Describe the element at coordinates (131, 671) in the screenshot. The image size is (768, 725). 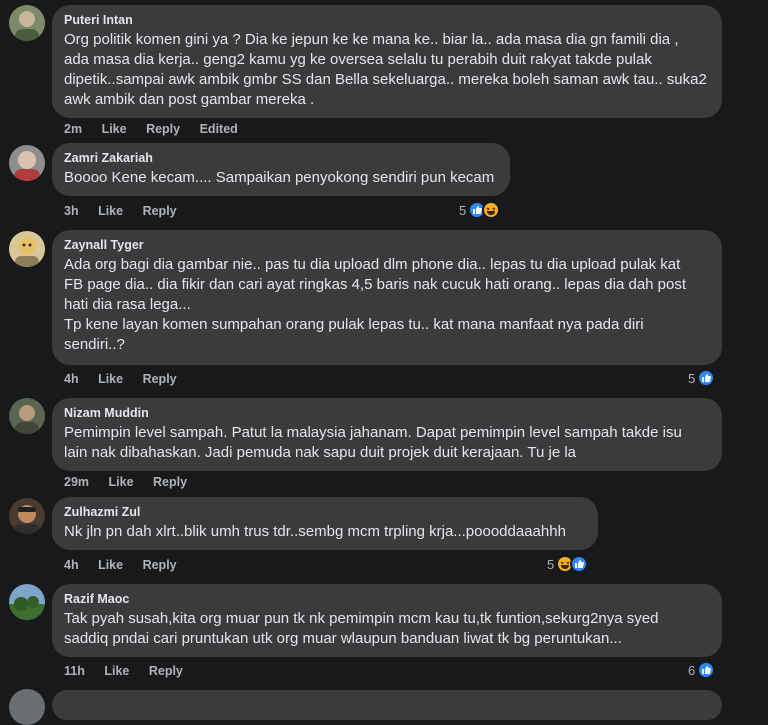
I see `comment-actions: 11h Like Reply` at that location.